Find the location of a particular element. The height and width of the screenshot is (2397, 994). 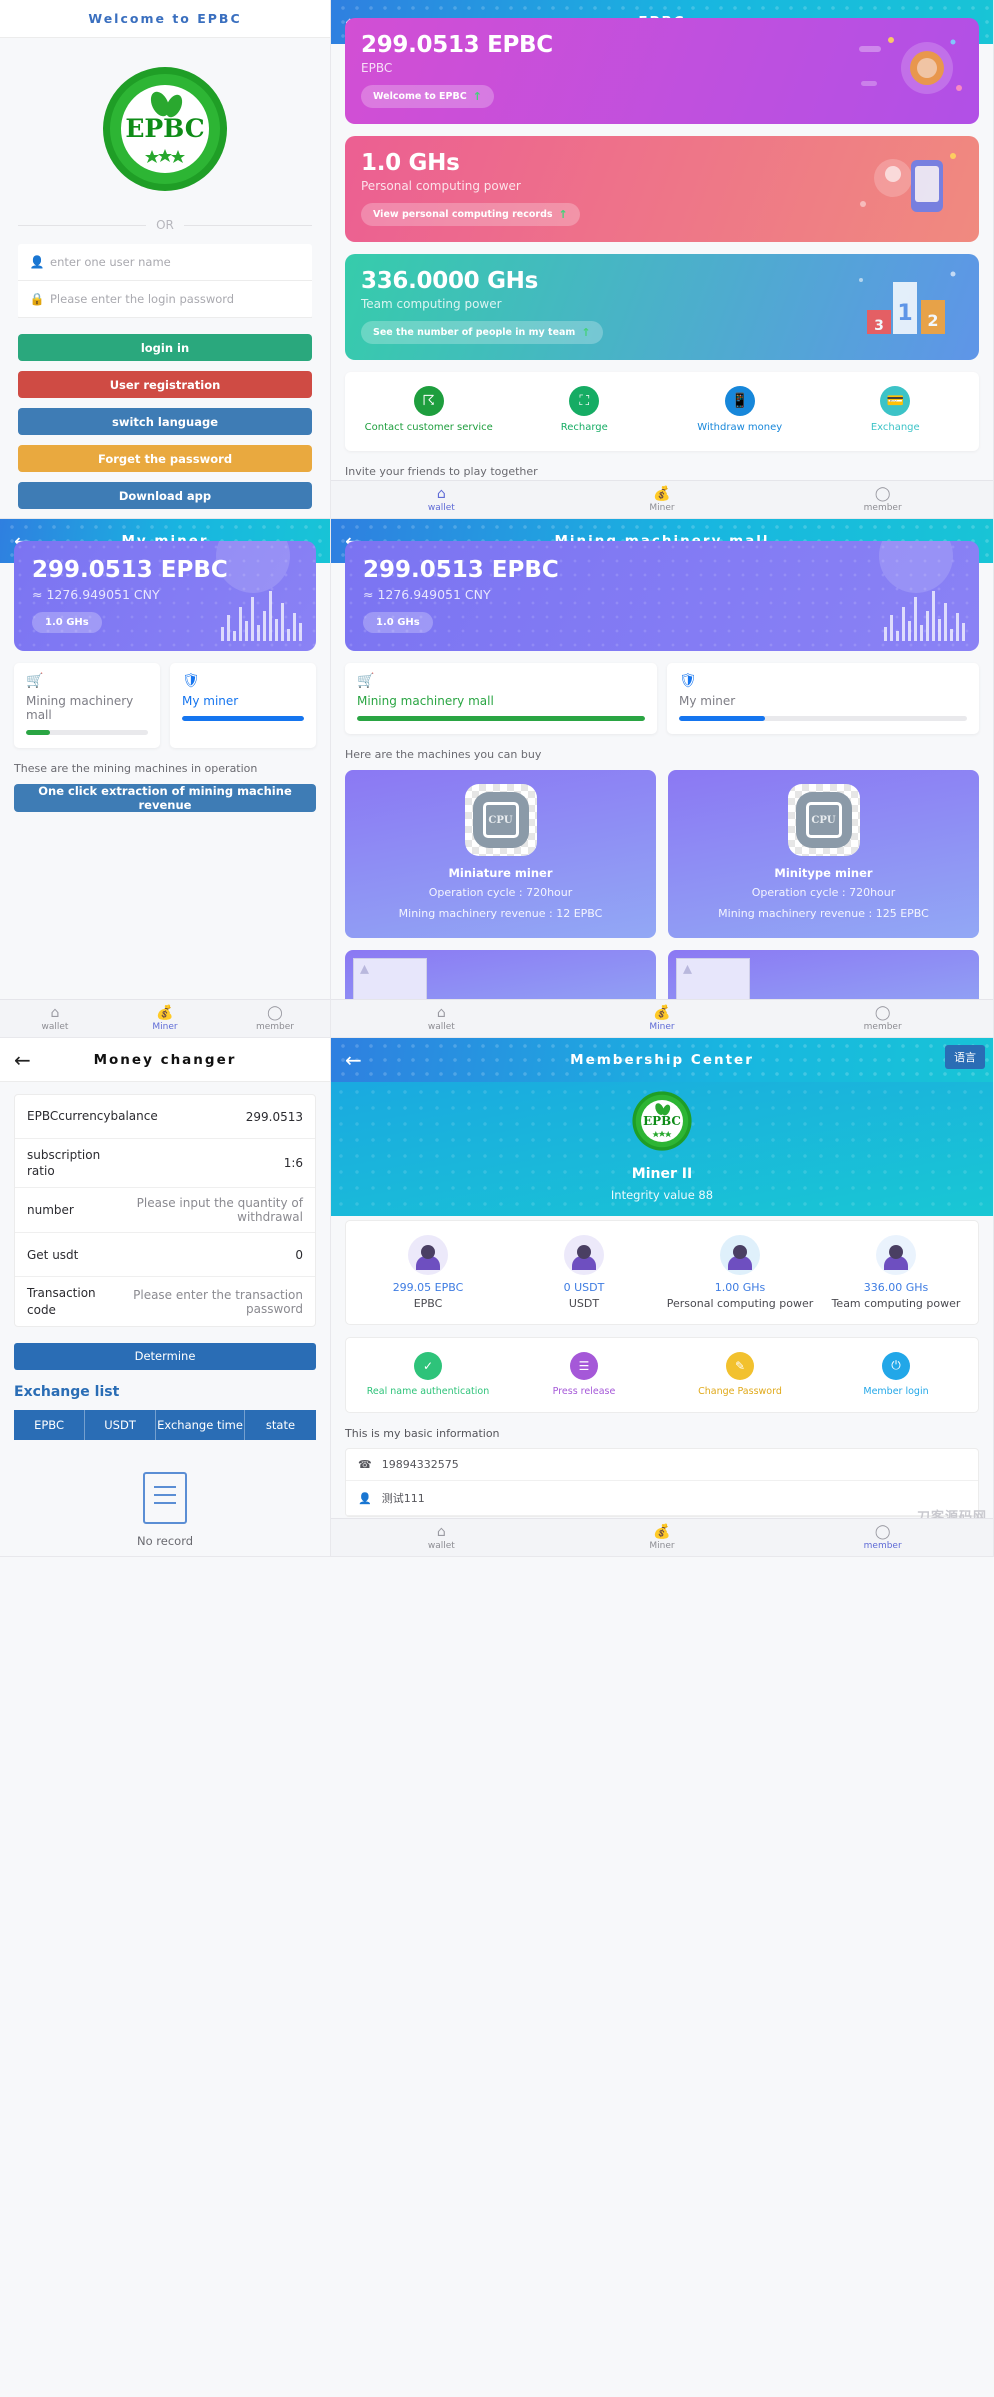

member-rank: Miner II is located at coordinates (662, 1174).